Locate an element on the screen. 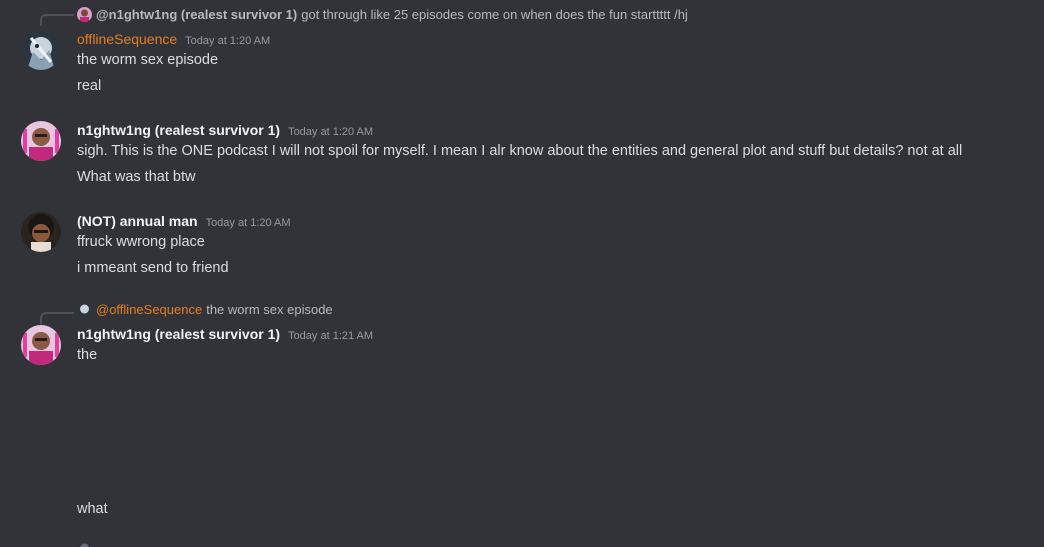 This screenshot has width=1044, height=547. author-name: offlineSequence is located at coordinates (127, 39).